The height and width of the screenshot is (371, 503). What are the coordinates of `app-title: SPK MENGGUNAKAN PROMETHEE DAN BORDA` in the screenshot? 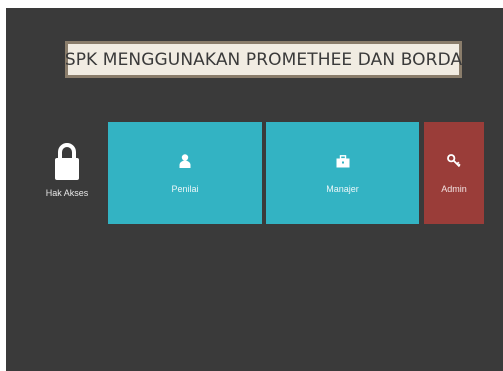 It's located at (263, 59).